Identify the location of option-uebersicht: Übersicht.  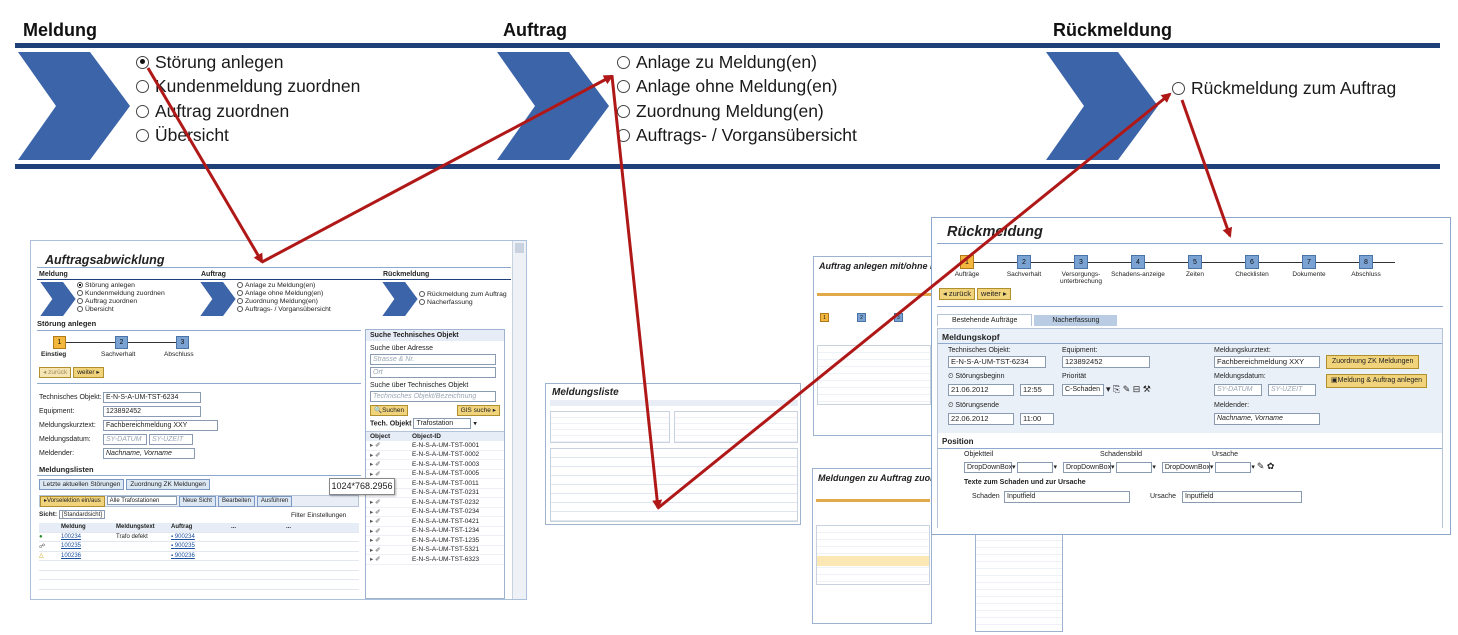
(248, 136).